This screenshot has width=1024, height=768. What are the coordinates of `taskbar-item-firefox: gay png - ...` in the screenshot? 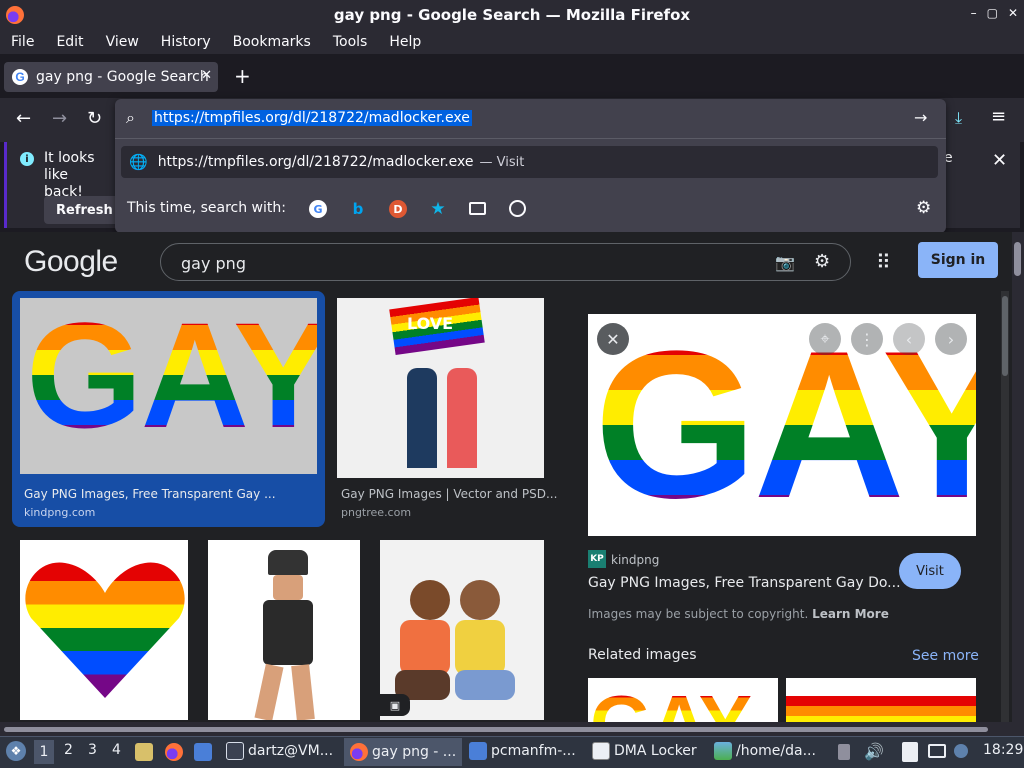 It's located at (403, 752).